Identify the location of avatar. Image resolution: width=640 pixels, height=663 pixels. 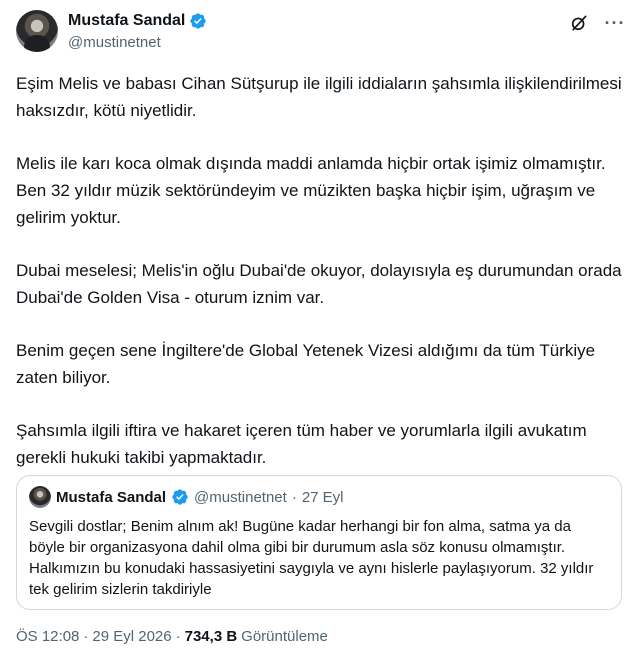
(37, 31).